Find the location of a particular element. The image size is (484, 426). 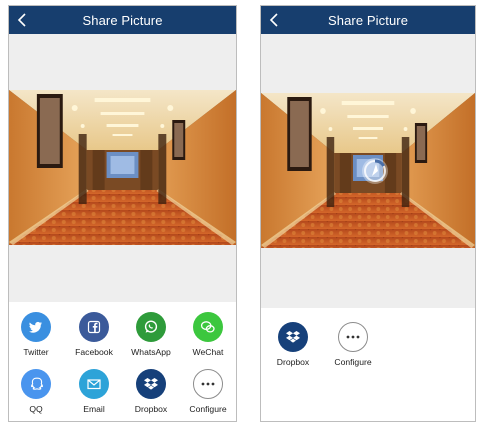

share-facebook-button: Facebook is located at coordinates (94, 334).